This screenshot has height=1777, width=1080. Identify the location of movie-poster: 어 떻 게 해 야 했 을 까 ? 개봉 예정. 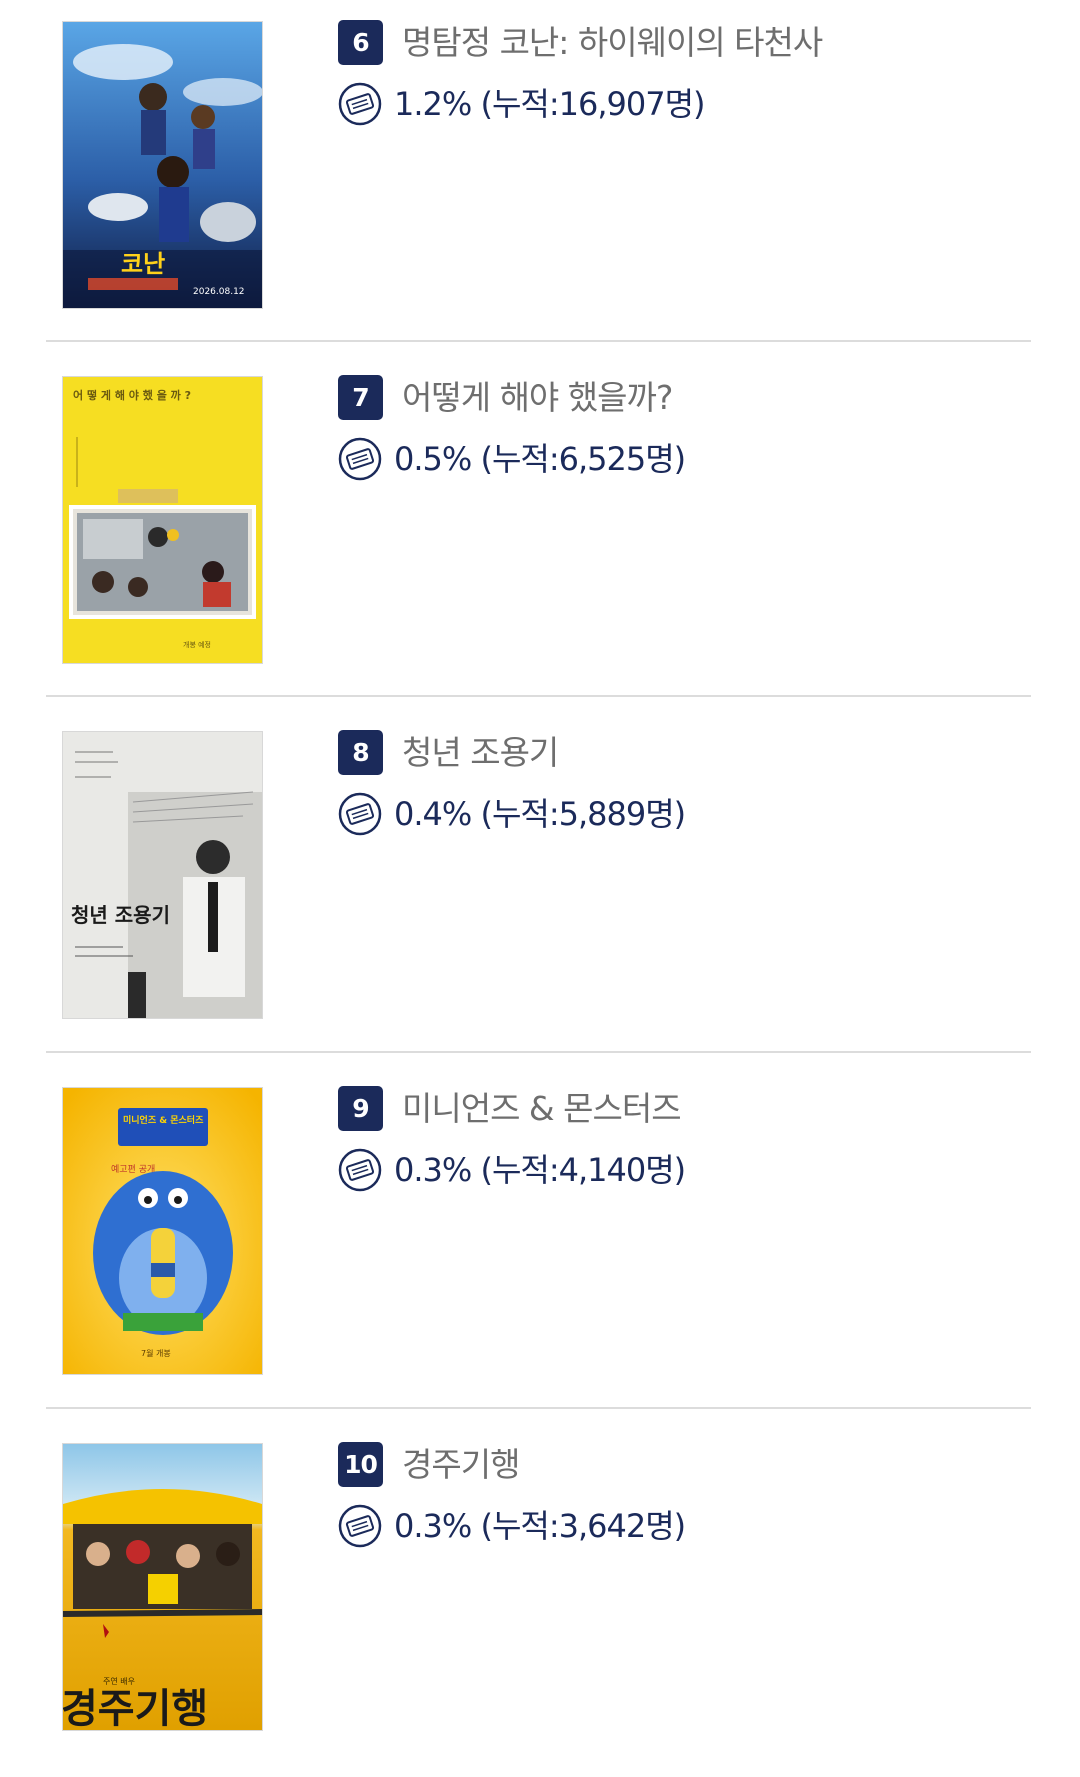
(162, 520).